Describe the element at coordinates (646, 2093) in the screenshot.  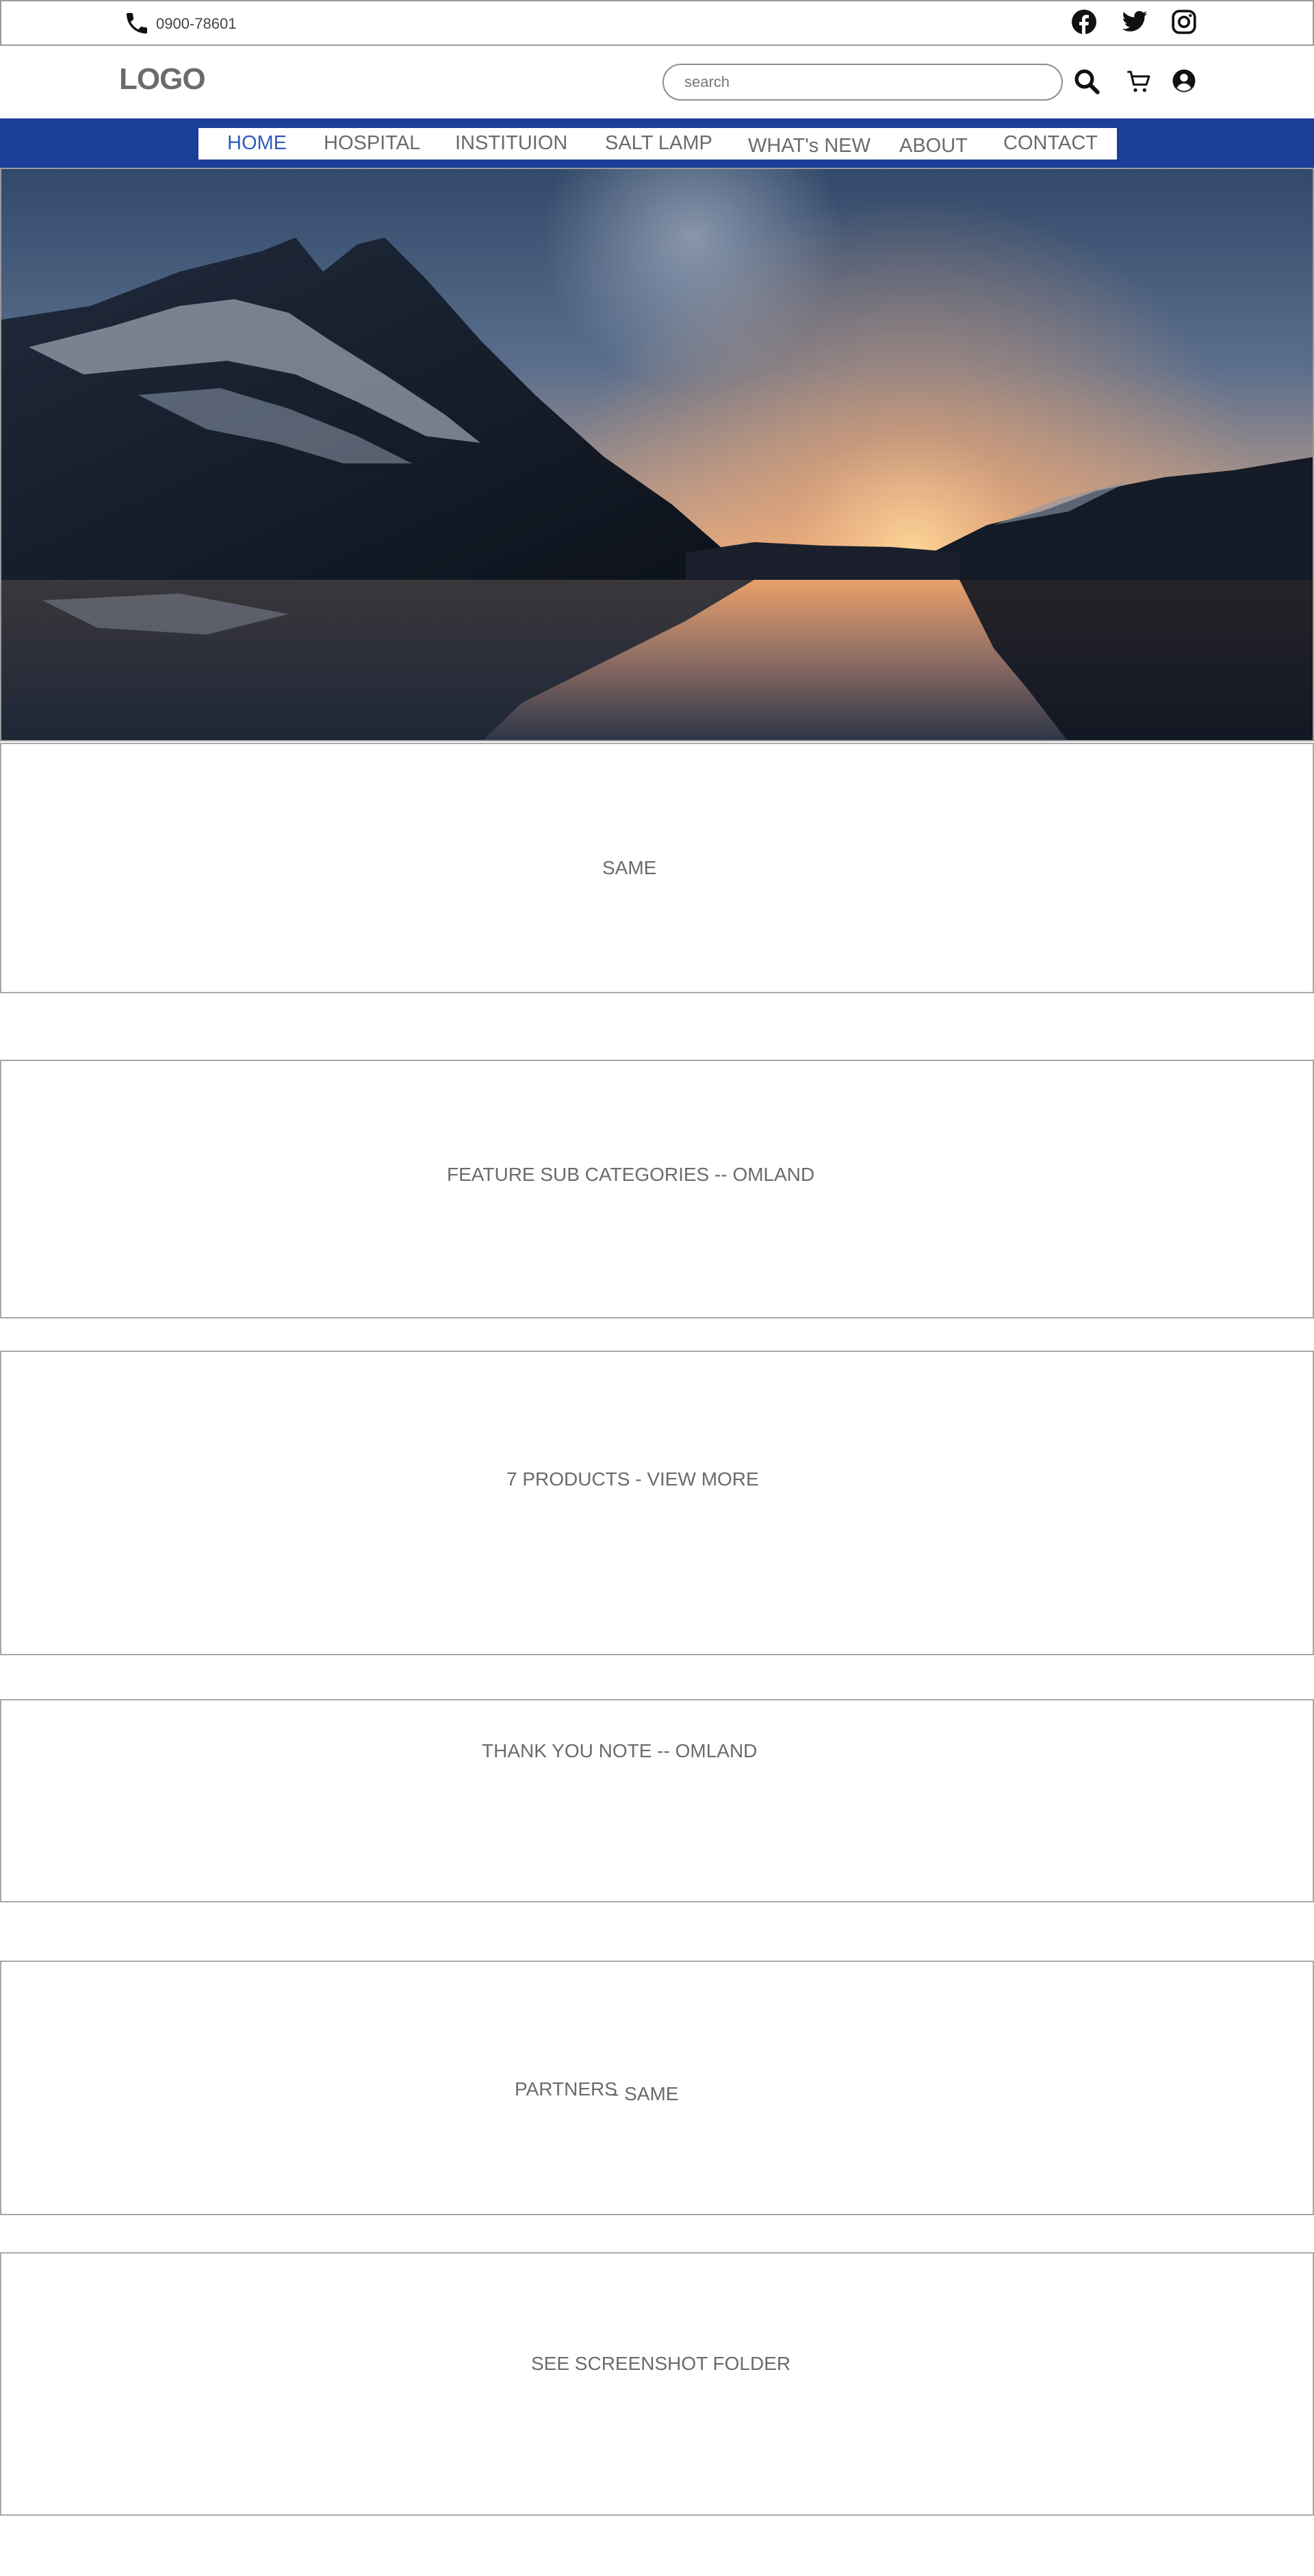
I see `section-label-same: - SAME` at that location.